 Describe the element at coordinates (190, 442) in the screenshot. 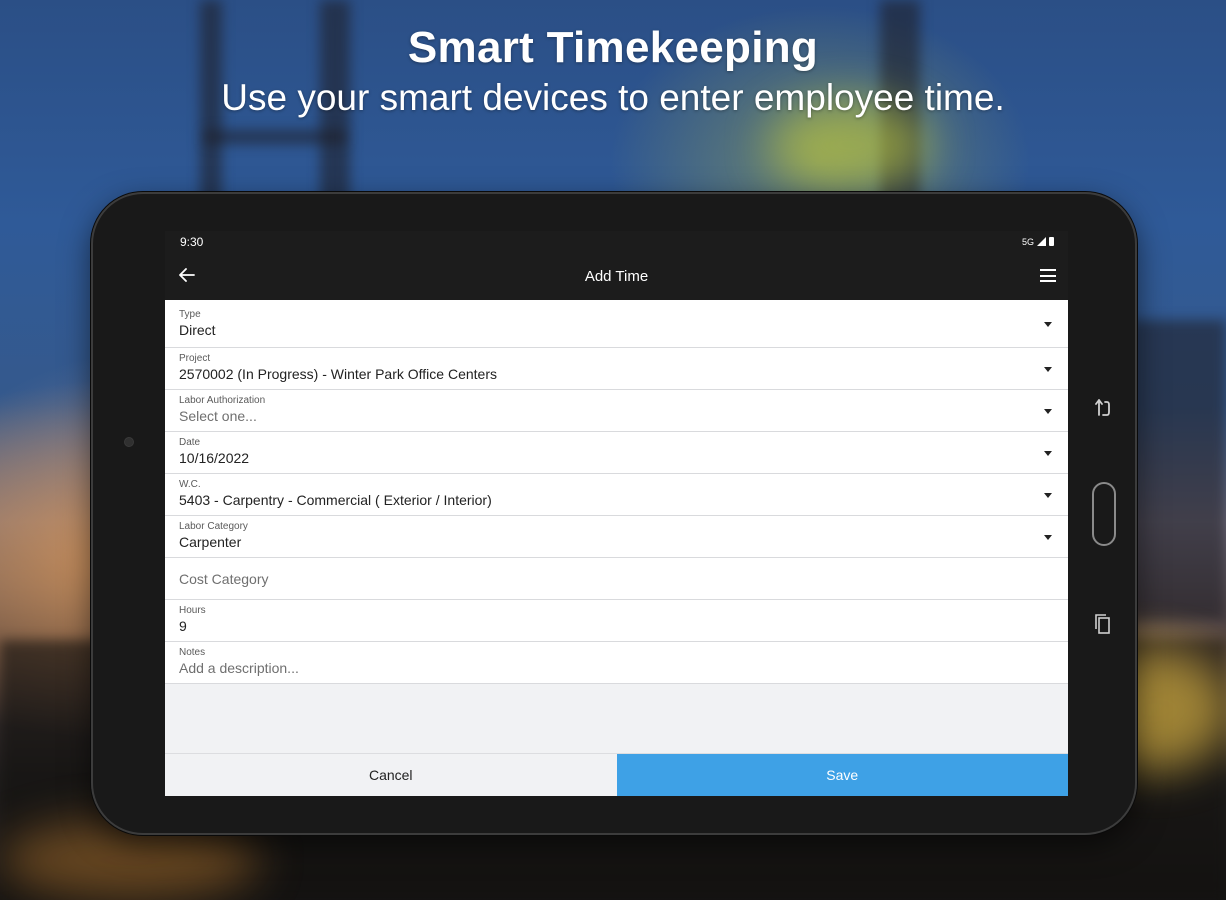

I see `date-label: Date` at that location.